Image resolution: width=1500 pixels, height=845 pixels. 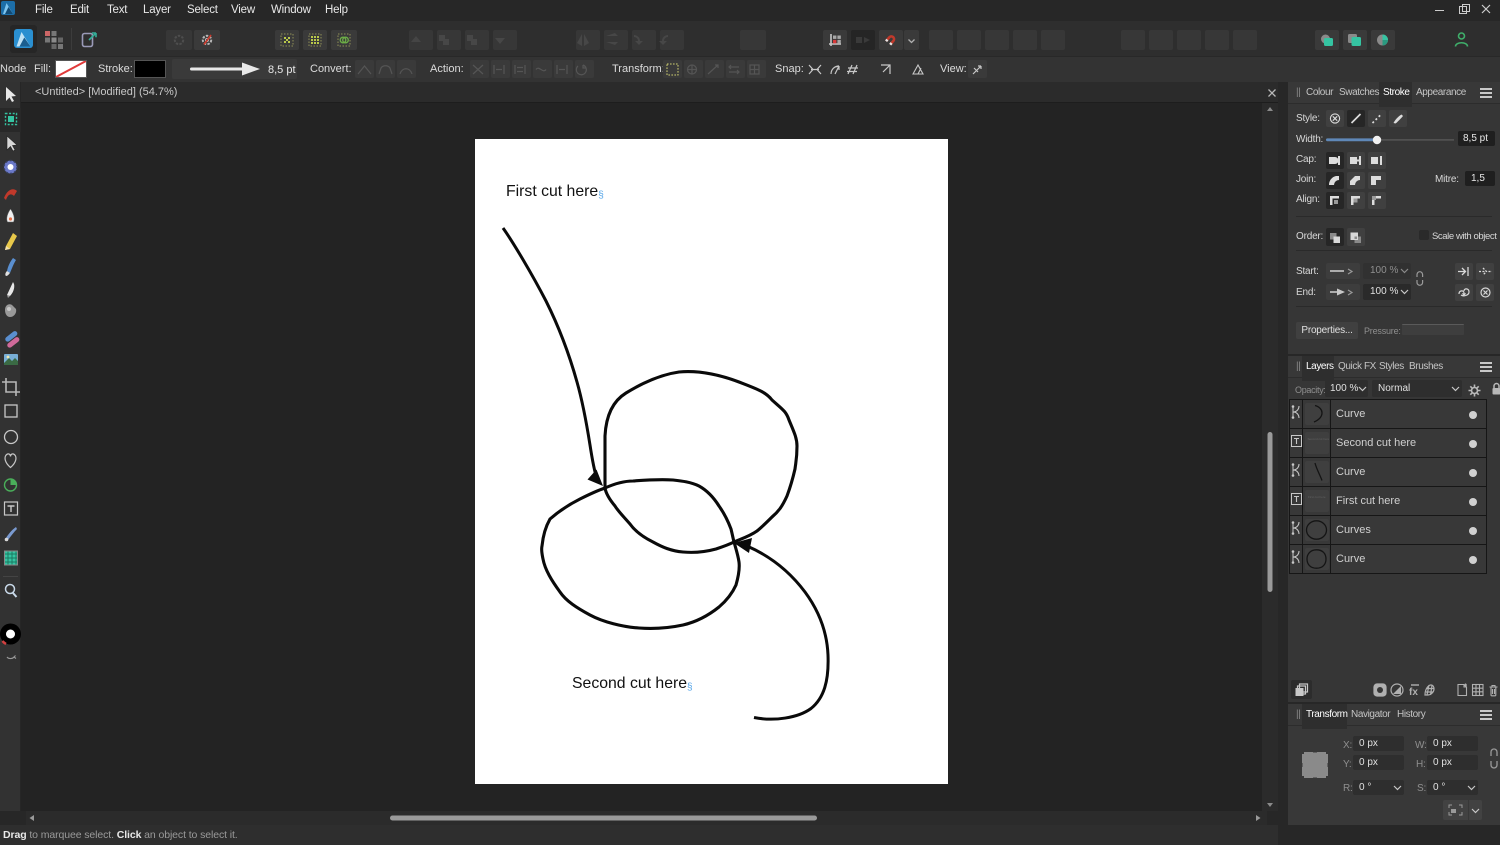 I want to click on svg-text: Second cut here, so click(x=1318, y=439).